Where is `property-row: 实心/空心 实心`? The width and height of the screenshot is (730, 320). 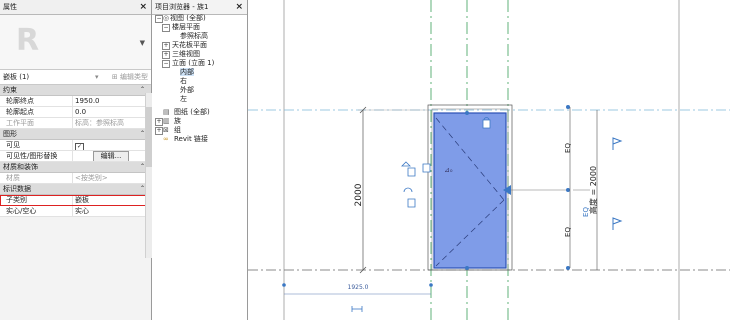 property-row: 实心/空心 实心 is located at coordinates (75, 211).